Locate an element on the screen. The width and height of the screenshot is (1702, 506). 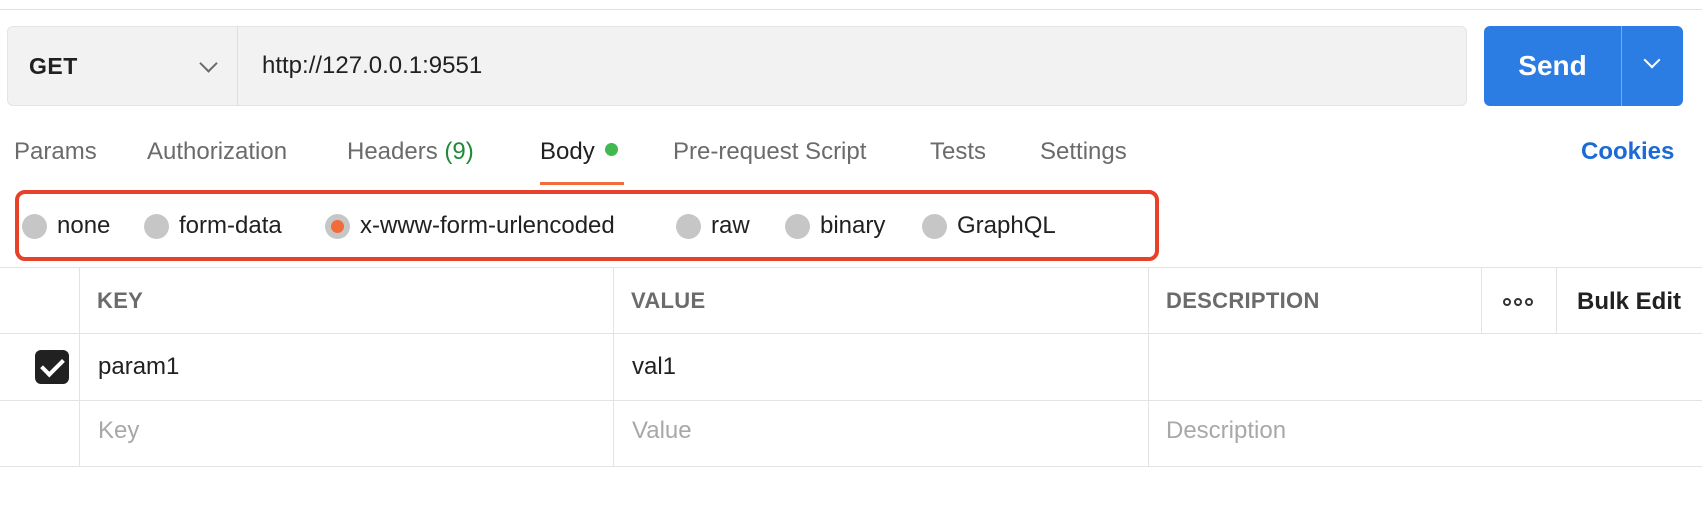
tab-label: Tests is located at coordinates (958, 151).